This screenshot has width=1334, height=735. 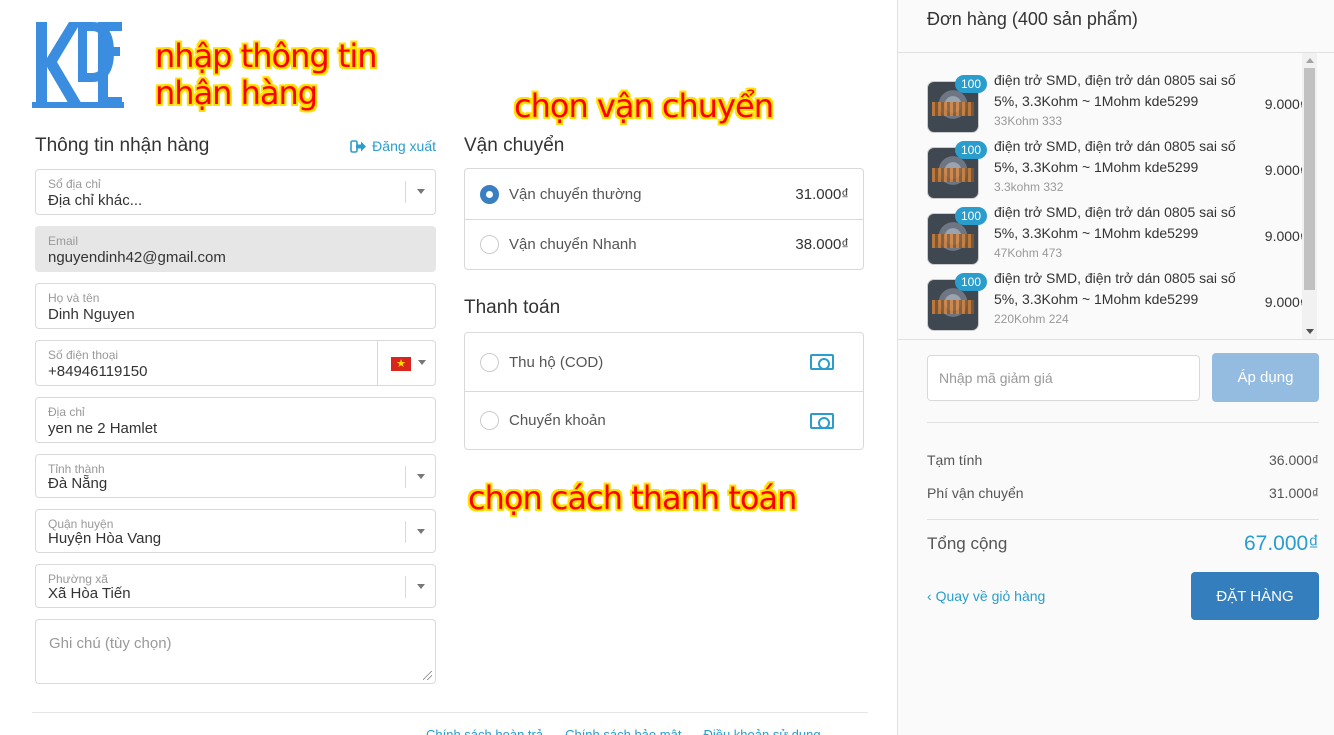 I want to click on payment-options: Thu hộ (COD) Chuyển khoản, so click(x=664, y=391).